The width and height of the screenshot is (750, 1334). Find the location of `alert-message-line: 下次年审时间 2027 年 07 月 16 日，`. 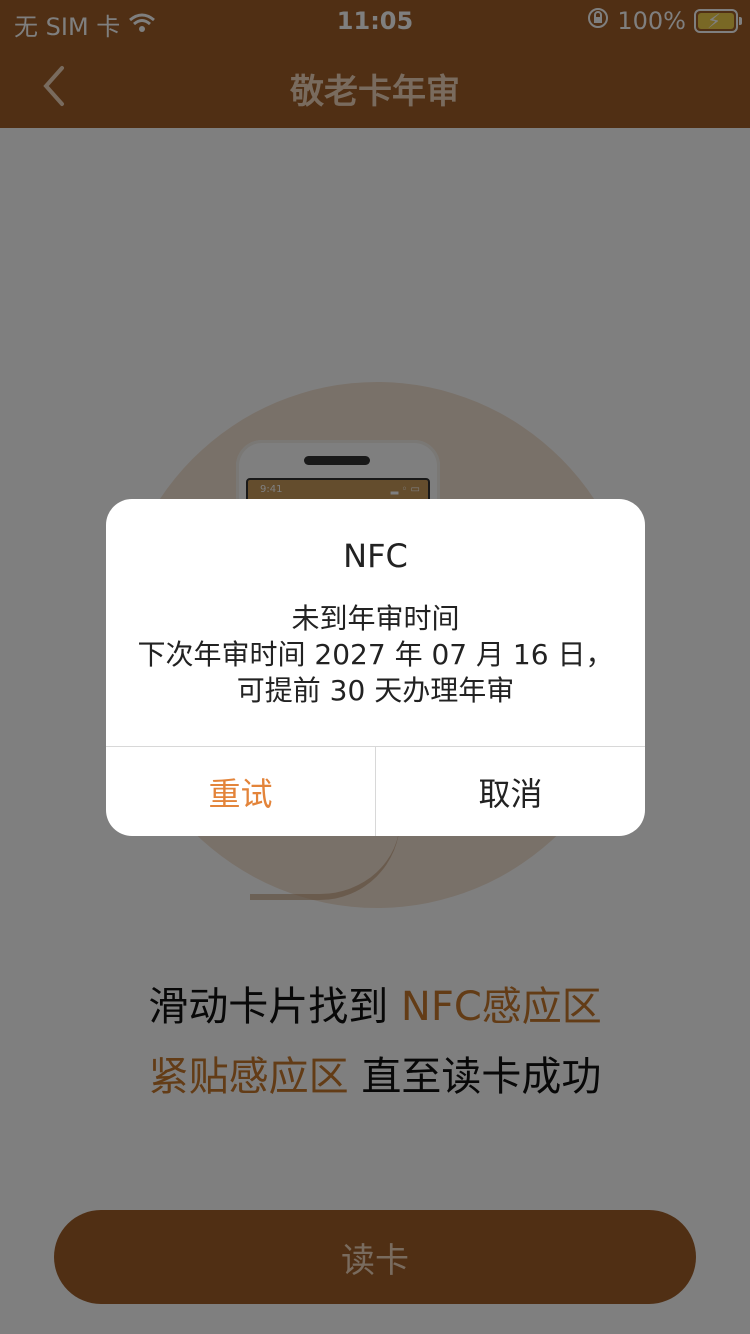

alert-message-line: 下次年审时间 2027 年 07 月 16 日， is located at coordinates (375, 654).